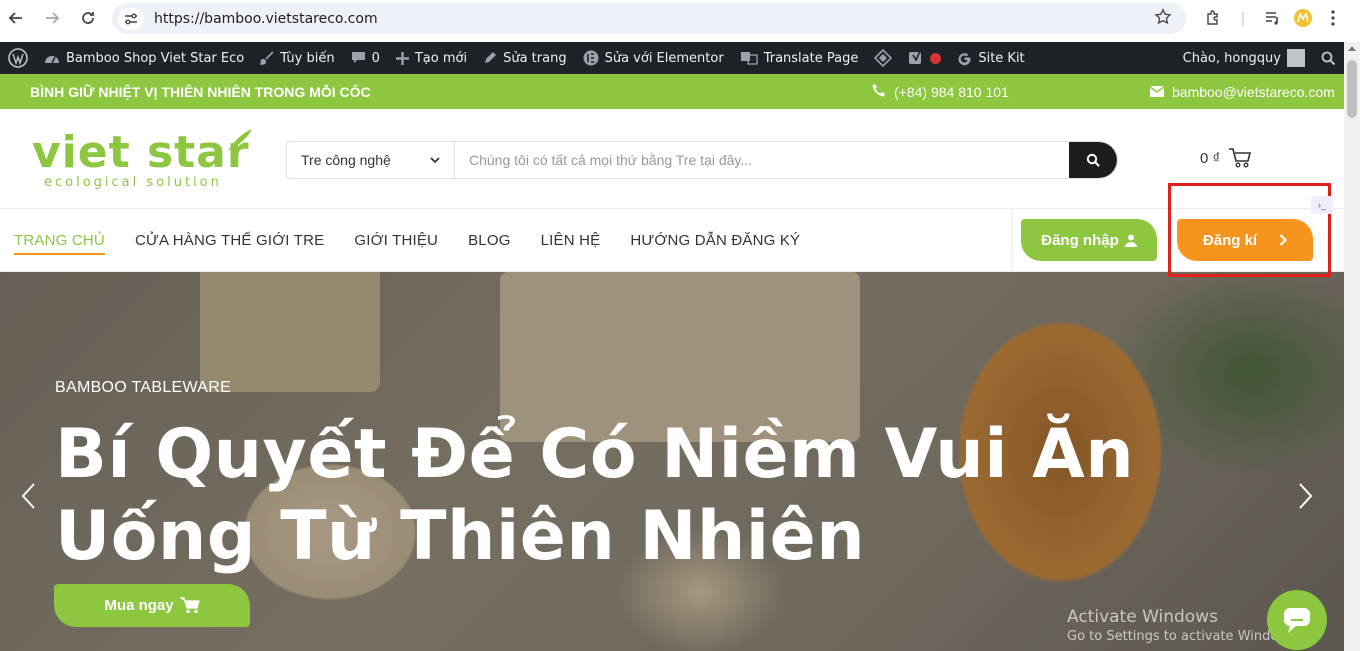 The width and height of the screenshot is (1360, 651). Describe the element at coordinates (1210, 158) in the screenshot. I see `cart-total: 0 ₫` at that location.